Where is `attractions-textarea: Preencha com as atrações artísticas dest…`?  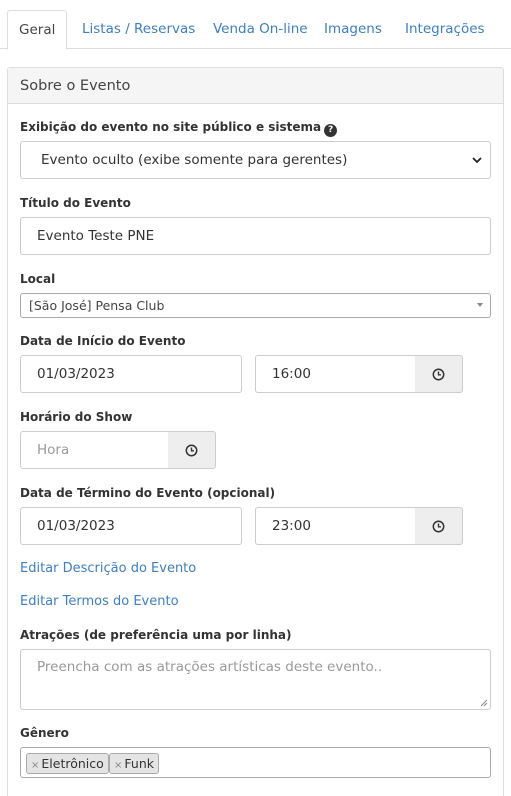
attractions-textarea: Preencha com as atrações artísticas dest… is located at coordinates (255, 679).